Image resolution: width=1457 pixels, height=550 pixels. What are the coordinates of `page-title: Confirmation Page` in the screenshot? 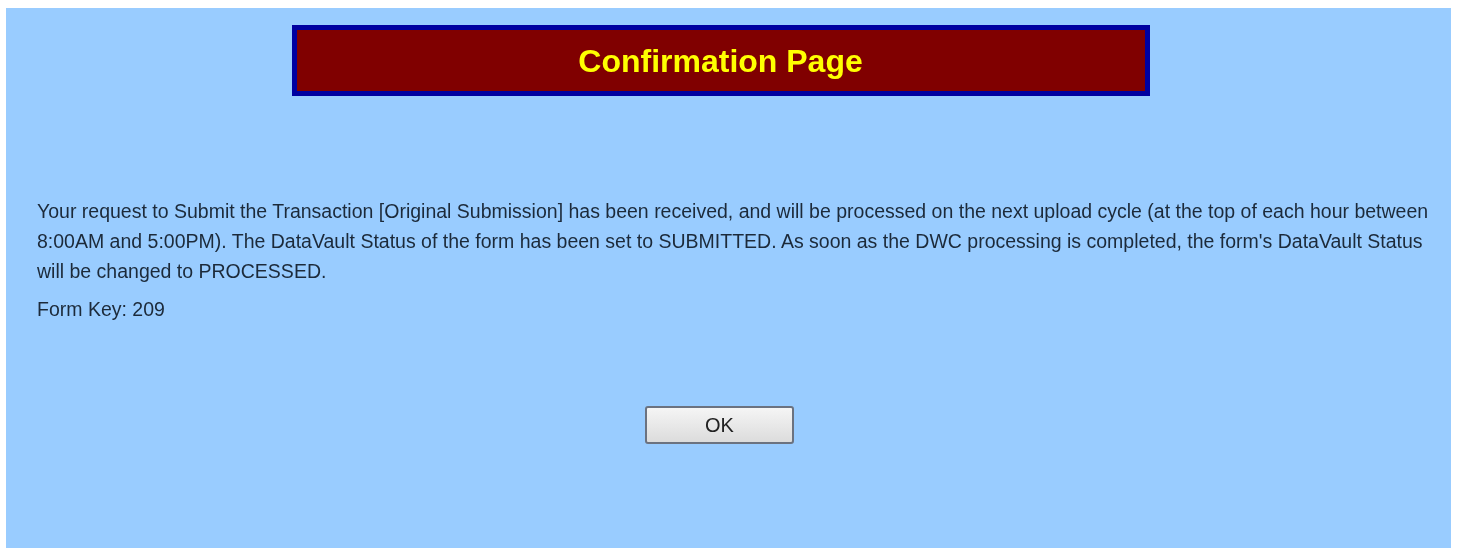 It's located at (720, 60).